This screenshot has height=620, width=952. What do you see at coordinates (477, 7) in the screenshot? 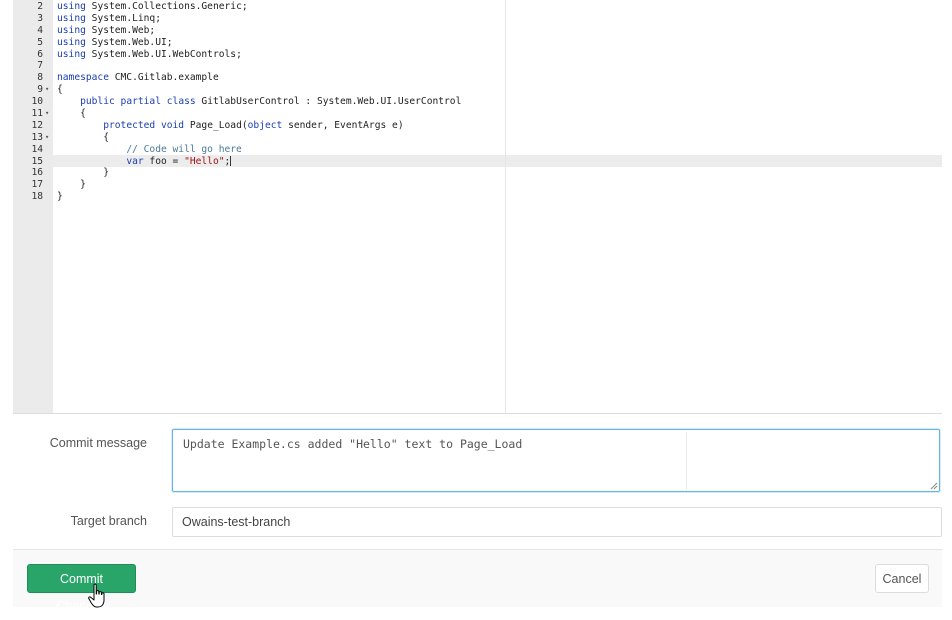
I see `code-line: 2 using System.Collections.Generic;` at bounding box center [477, 7].